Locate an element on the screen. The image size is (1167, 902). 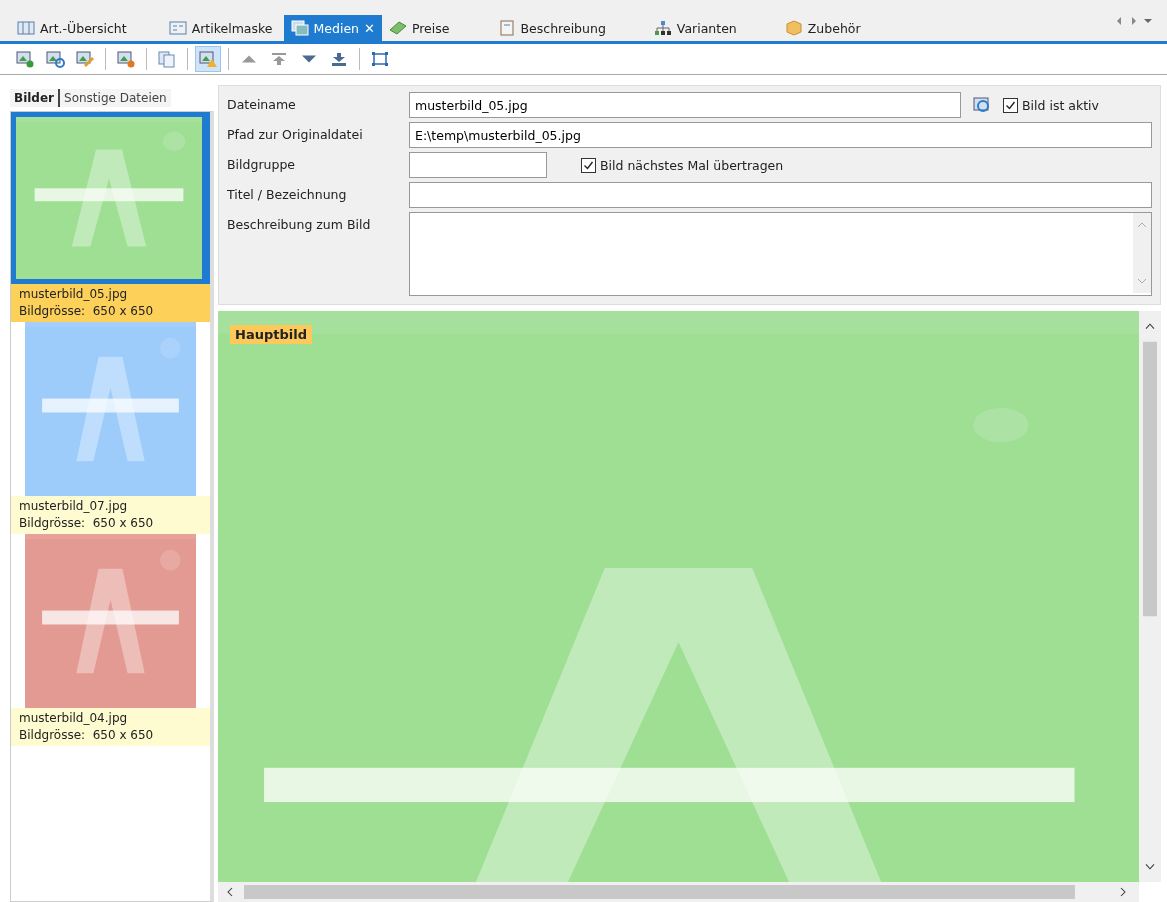
fit-frame-icon is located at coordinates (380, 59).